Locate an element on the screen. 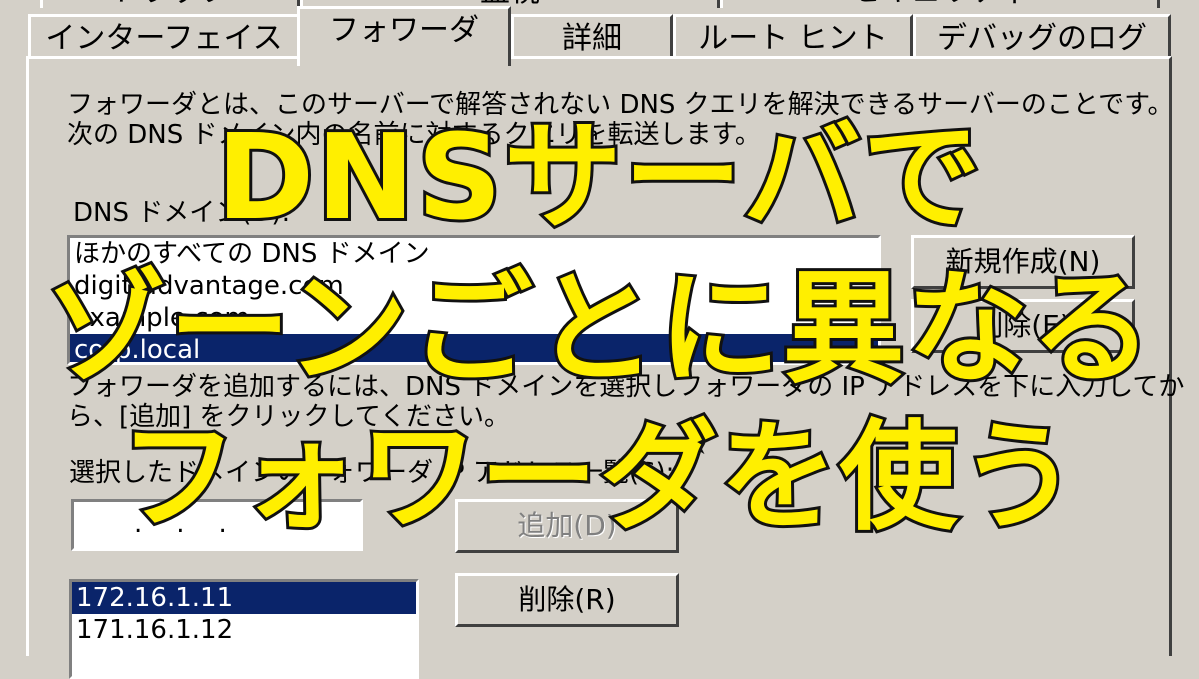 The image size is (1199, 679). forwarder-ip-list: 172.16.1.11 171.16.1.12 is located at coordinates (244, 629).